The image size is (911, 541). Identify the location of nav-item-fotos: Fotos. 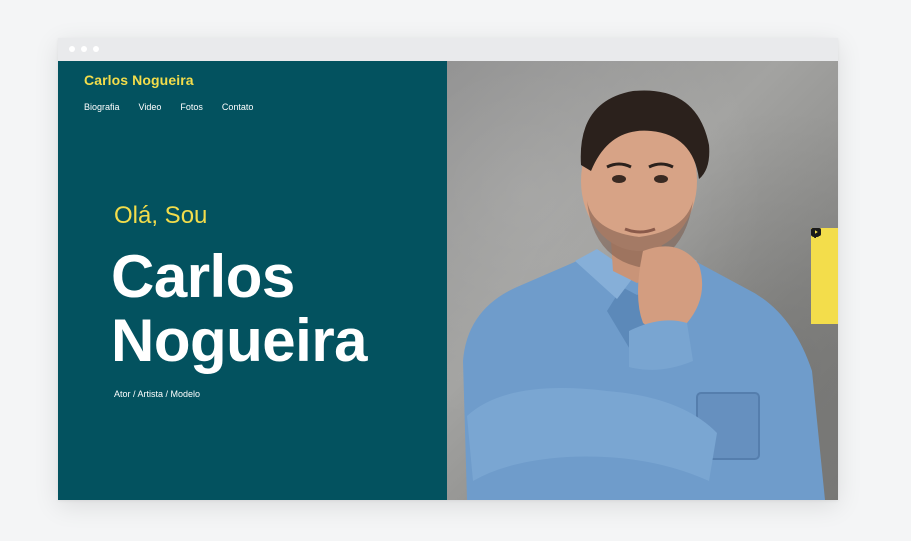
(191, 107).